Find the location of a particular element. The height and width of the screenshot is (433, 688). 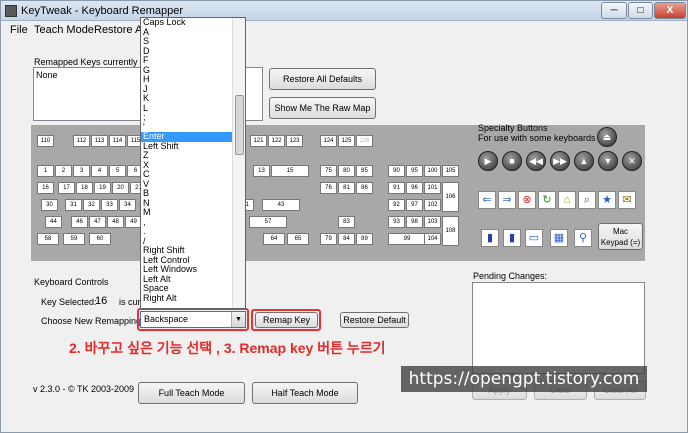

dropdown-option: J is located at coordinates (186, 90).